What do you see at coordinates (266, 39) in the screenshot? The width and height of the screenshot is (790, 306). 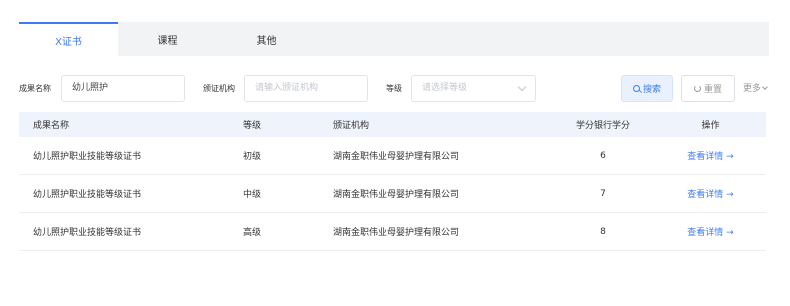 I see `tab-other: 其他` at bounding box center [266, 39].